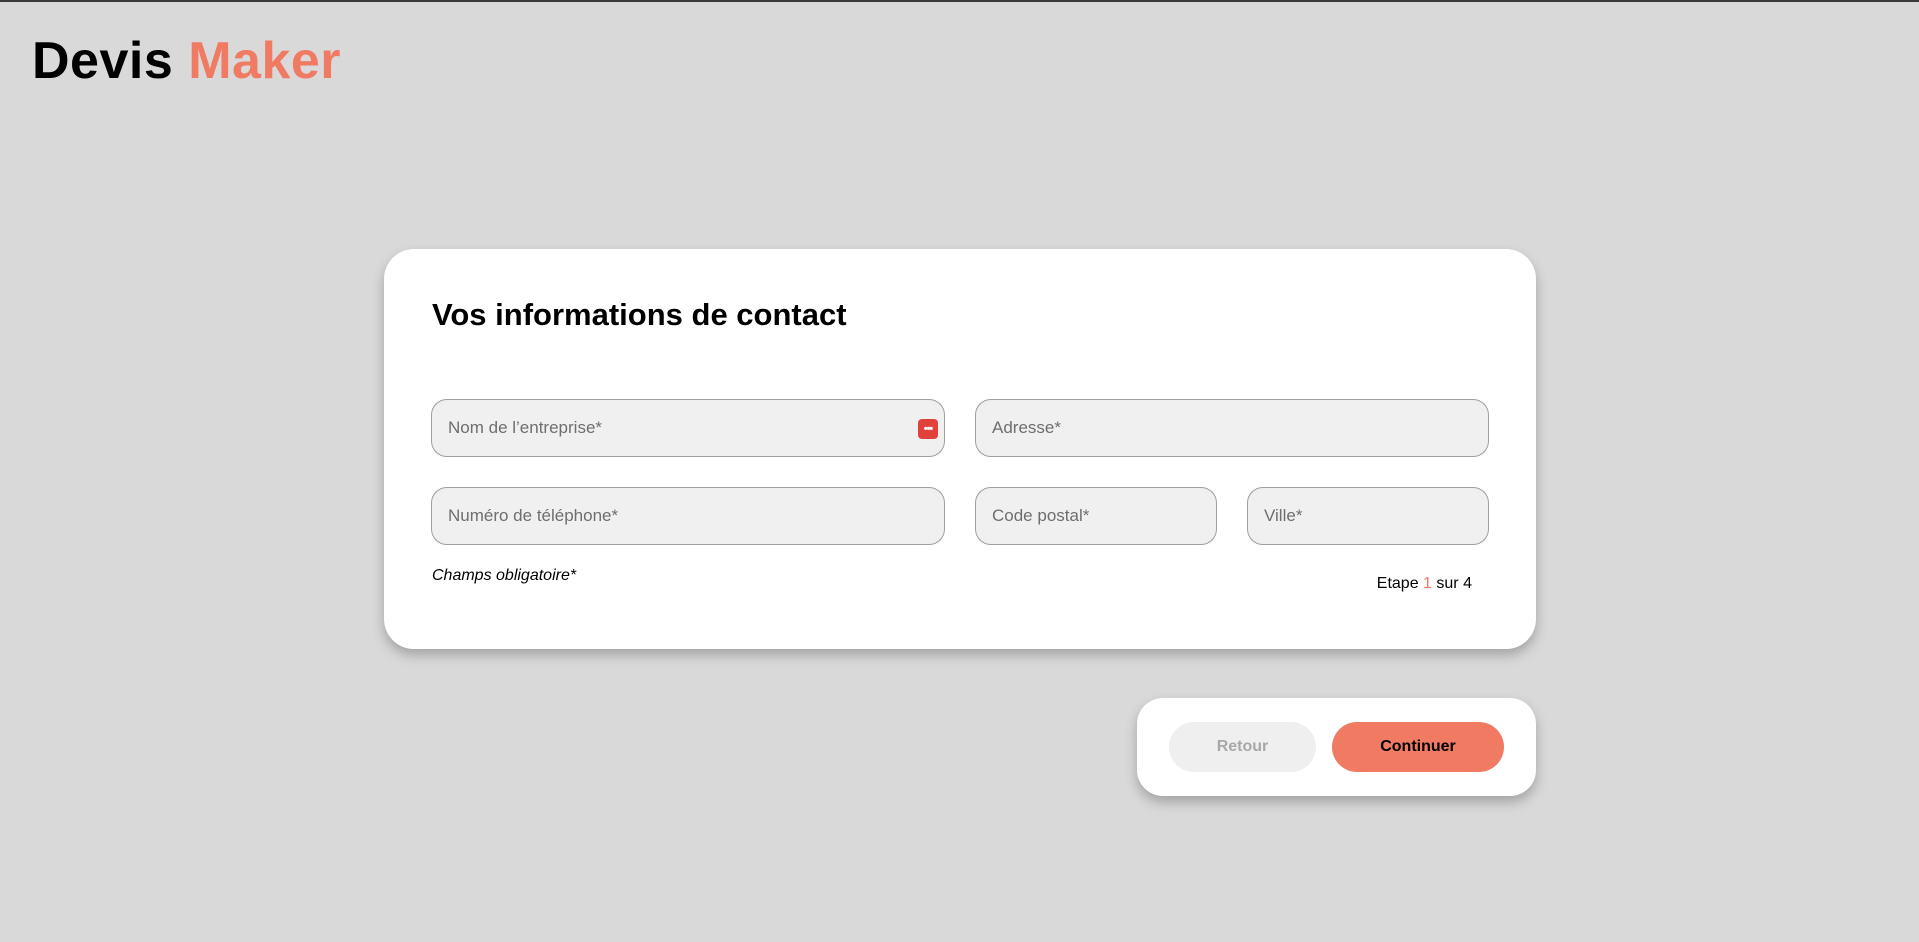 The height and width of the screenshot is (942, 1919). I want to click on step-total: 4, so click(1467, 583).